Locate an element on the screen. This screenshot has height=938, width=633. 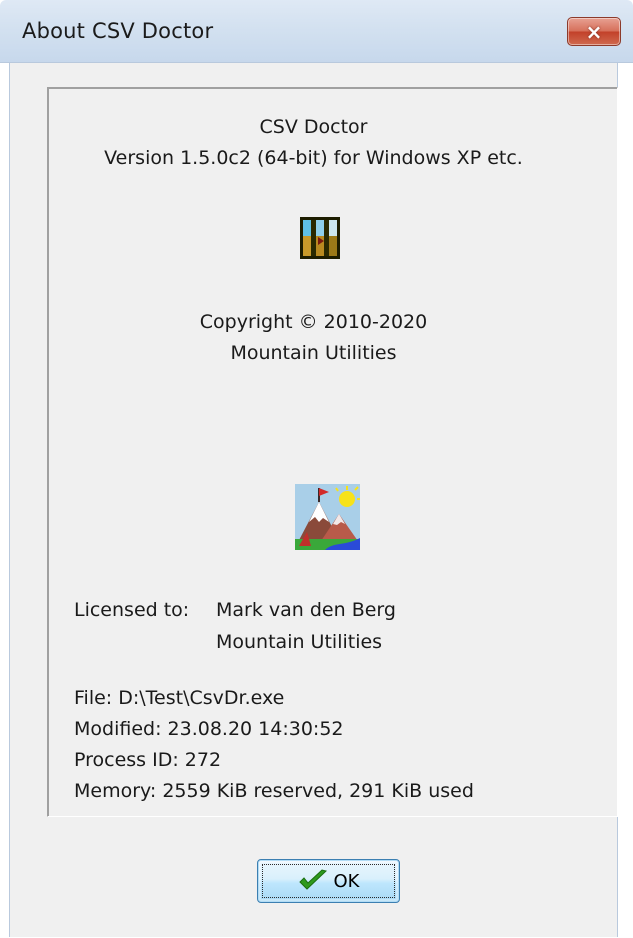
close-icon: × is located at coordinates (594, 31).